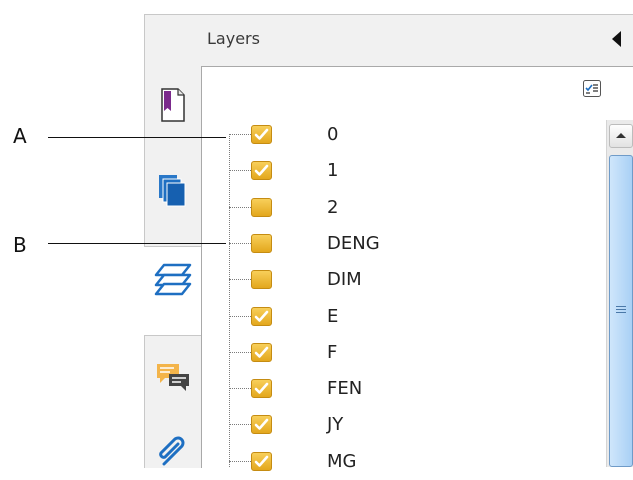 Image resolution: width=633 pixels, height=480 pixels. I want to click on layer-row: MG, so click(399, 461).